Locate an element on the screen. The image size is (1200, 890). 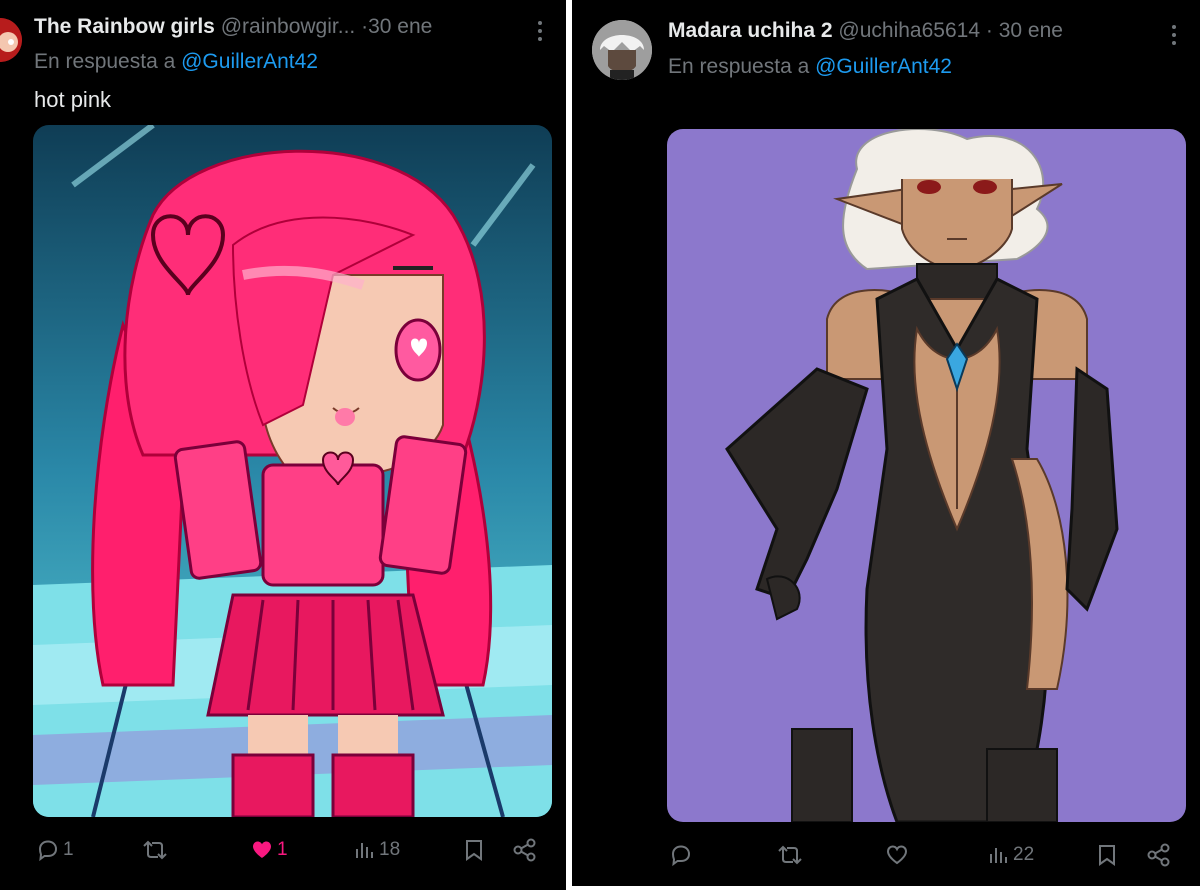
like-button: 1 is located at coordinates (269, 850).